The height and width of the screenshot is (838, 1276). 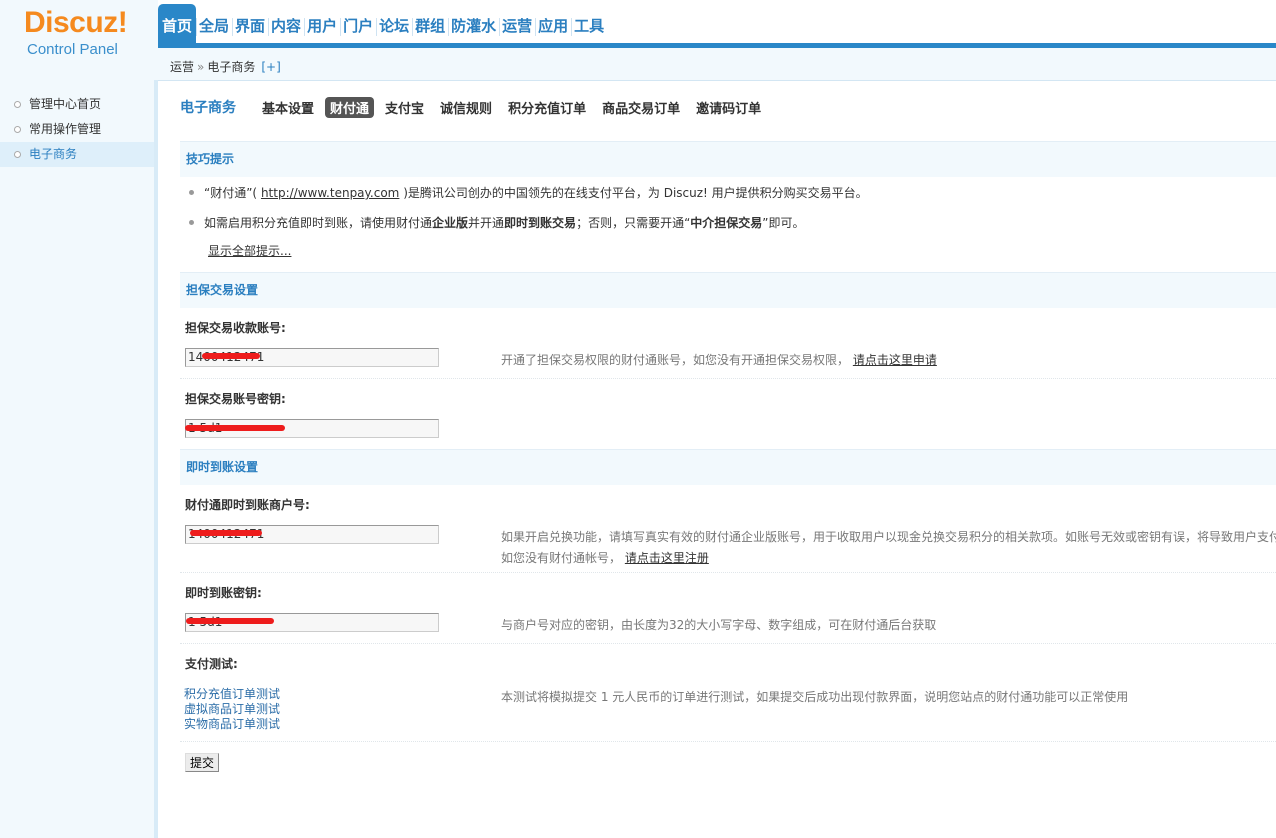 I want to click on submit-button: 提交, so click(x=202, y=762).